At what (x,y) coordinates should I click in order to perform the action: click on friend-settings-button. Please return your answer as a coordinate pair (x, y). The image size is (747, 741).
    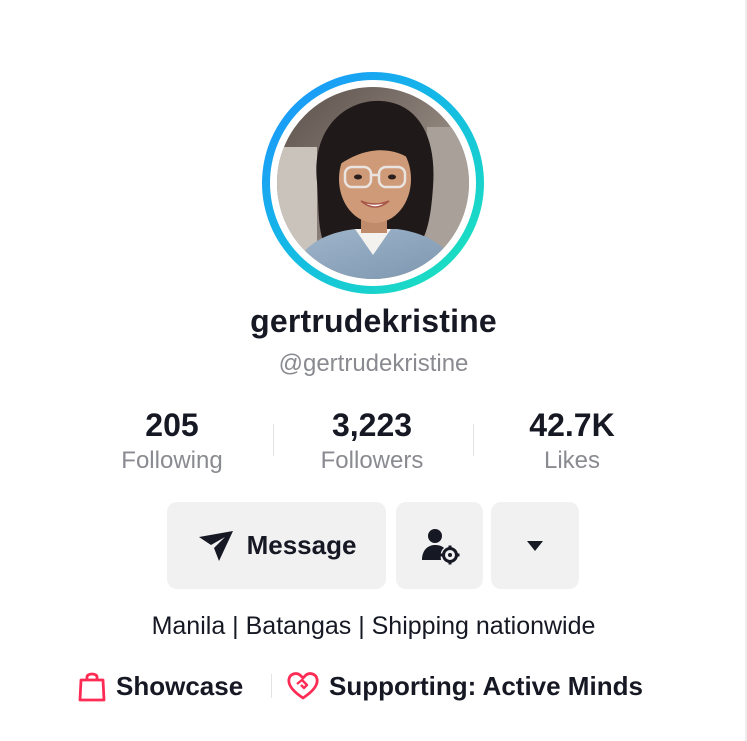
    Looking at the image, I should click on (439, 545).